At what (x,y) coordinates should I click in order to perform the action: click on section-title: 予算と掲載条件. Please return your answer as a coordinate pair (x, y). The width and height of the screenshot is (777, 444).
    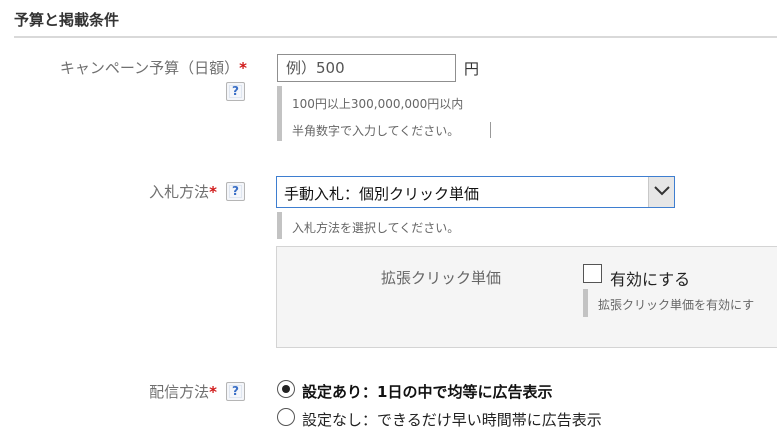
    Looking at the image, I should click on (67, 20).